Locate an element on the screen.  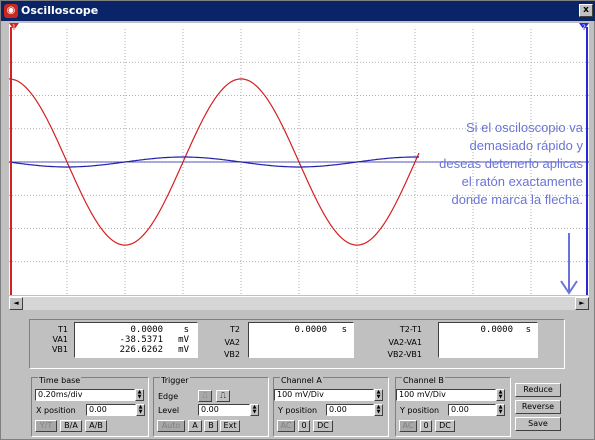
t2-value: 0.0000 is located at coordinates (310, 330).